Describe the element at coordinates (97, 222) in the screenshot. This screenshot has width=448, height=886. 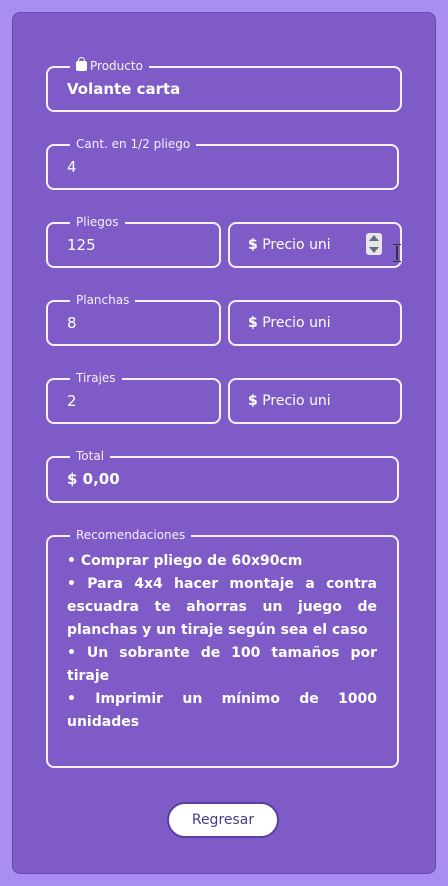
I see `pliegos-label: Pliegos` at that location.